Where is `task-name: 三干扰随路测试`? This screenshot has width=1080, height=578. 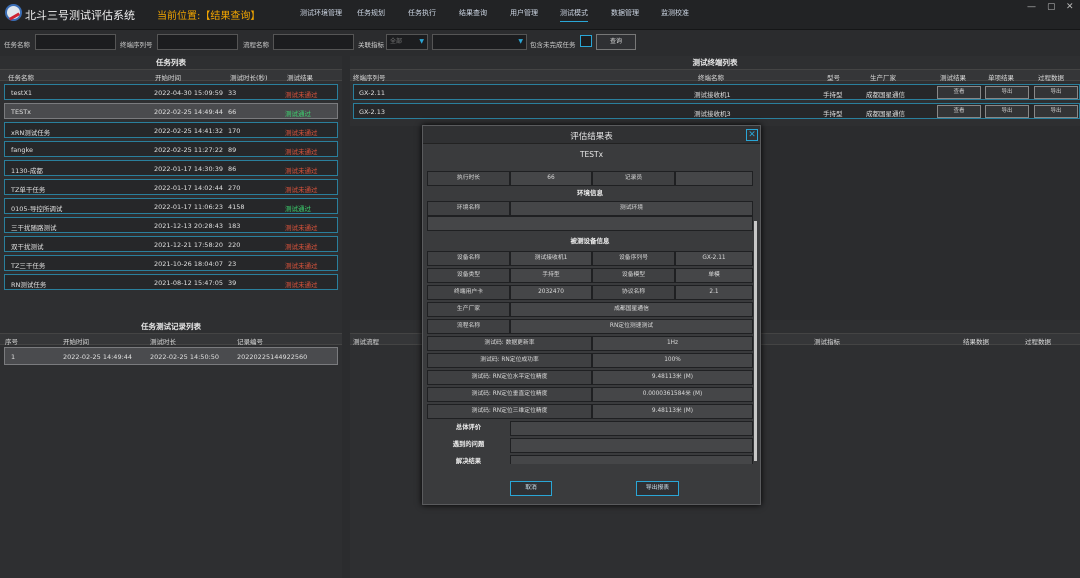 task-name: 三干扰随路测试 is located at coordinates (34, 228).